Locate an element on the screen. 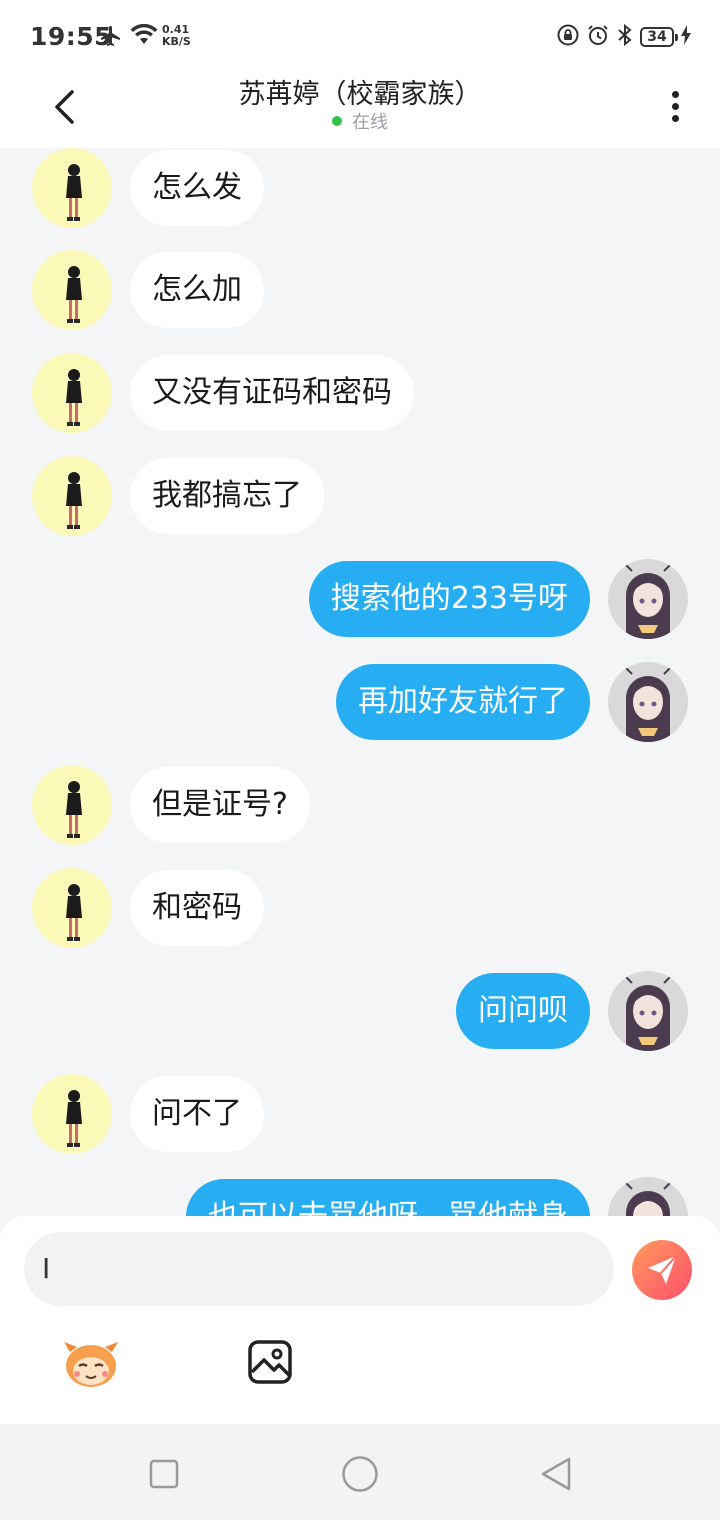  presence-label: 在线 is located at coordinates (370, 122).